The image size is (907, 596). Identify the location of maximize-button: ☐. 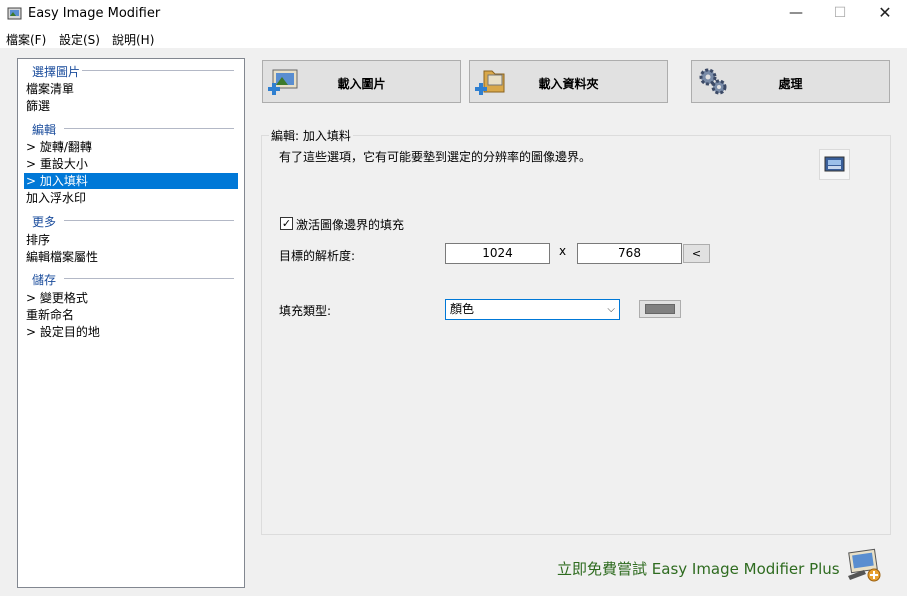
(840, 14).